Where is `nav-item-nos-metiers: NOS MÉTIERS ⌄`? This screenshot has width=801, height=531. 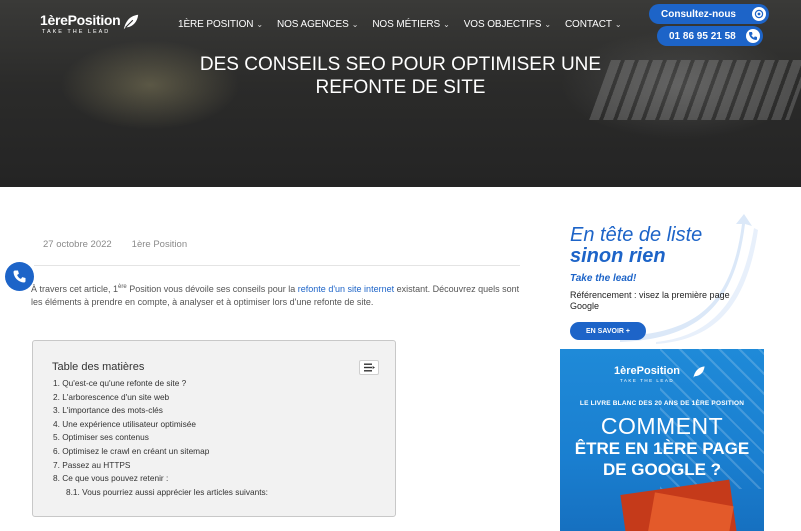 nav-item-nos-metiers: NOS MÉTIERS ⌄ is located at coordinates (411, 24).